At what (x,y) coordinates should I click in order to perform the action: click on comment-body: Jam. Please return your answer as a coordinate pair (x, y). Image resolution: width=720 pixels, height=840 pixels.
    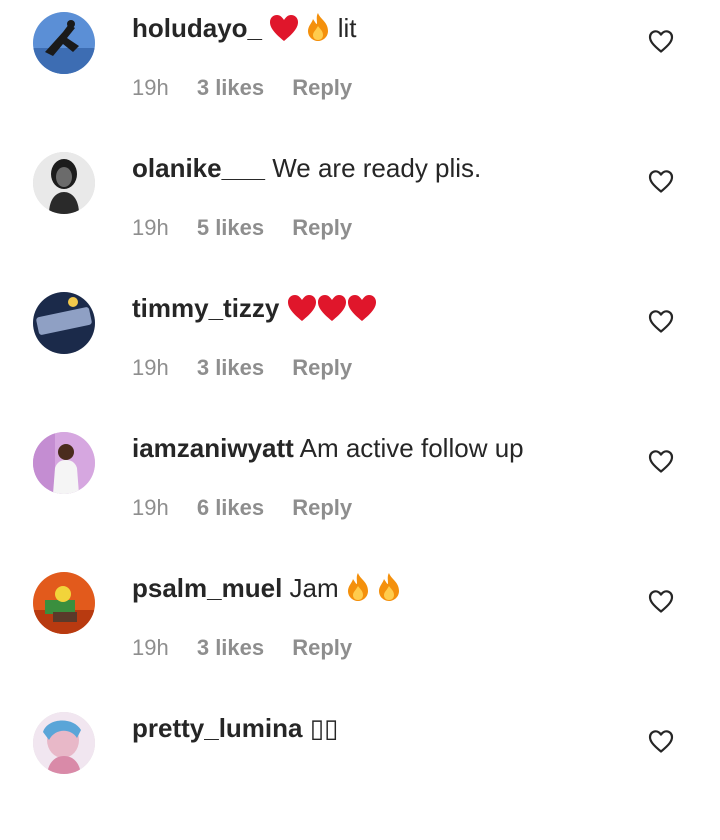
    Looking at the image, I should click on (314, 588).